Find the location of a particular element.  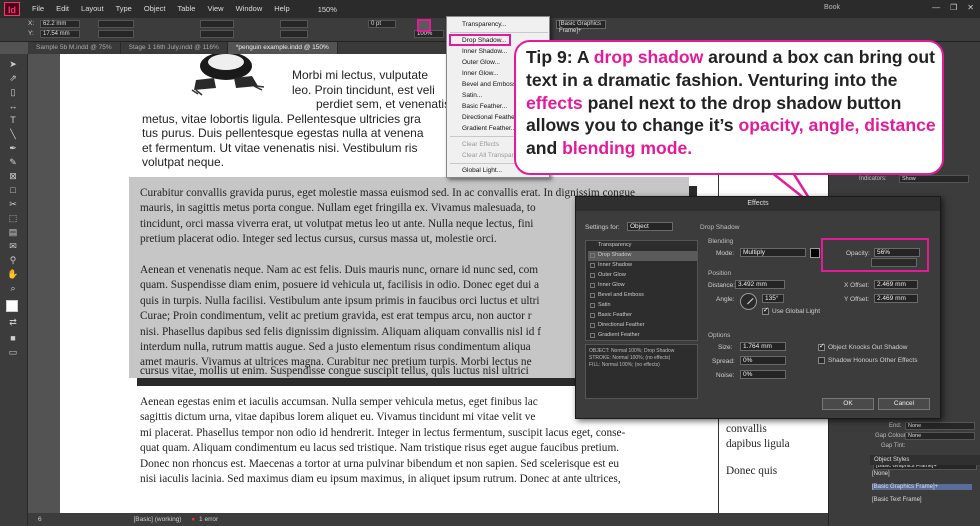

list-item-drop-shadow: Drop Shadow is located at coordinates (642, 256).